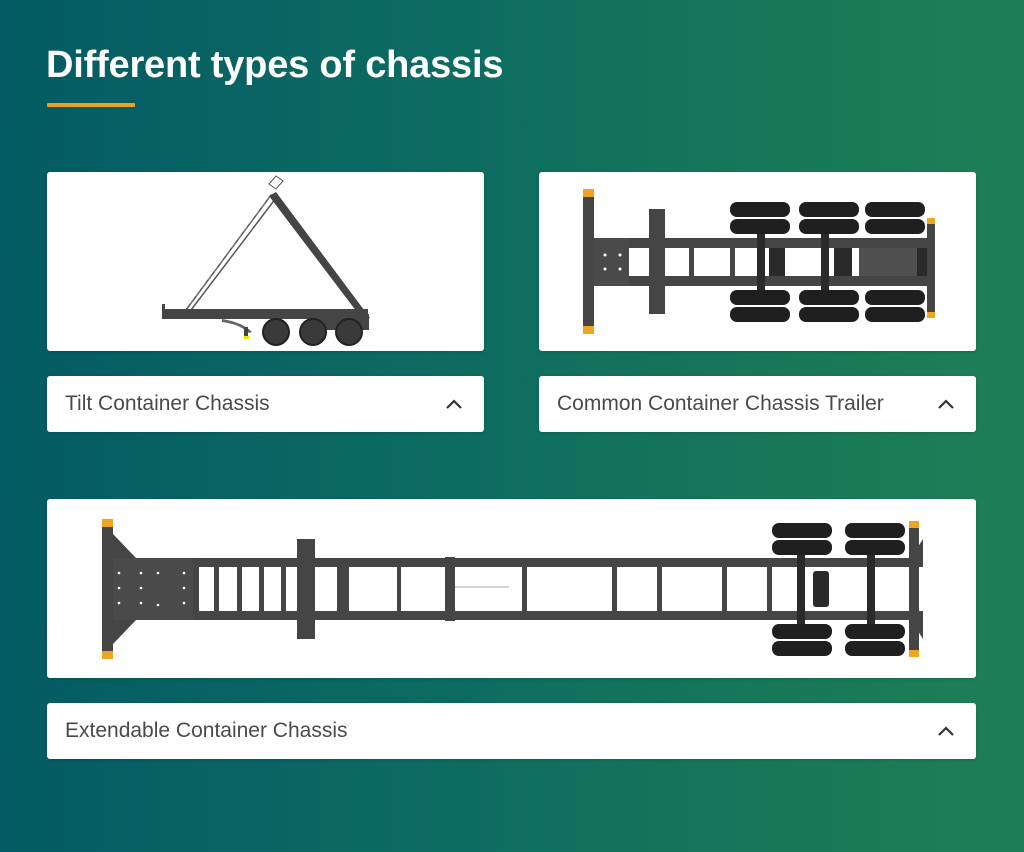 Image resolution: width=1024 pixels, height=852 pixels. What do you see at coordinates (206, 730) in the screenshot?
I see `accordion-label: Extendable Container Chassis` at bounding box center [206, 730].